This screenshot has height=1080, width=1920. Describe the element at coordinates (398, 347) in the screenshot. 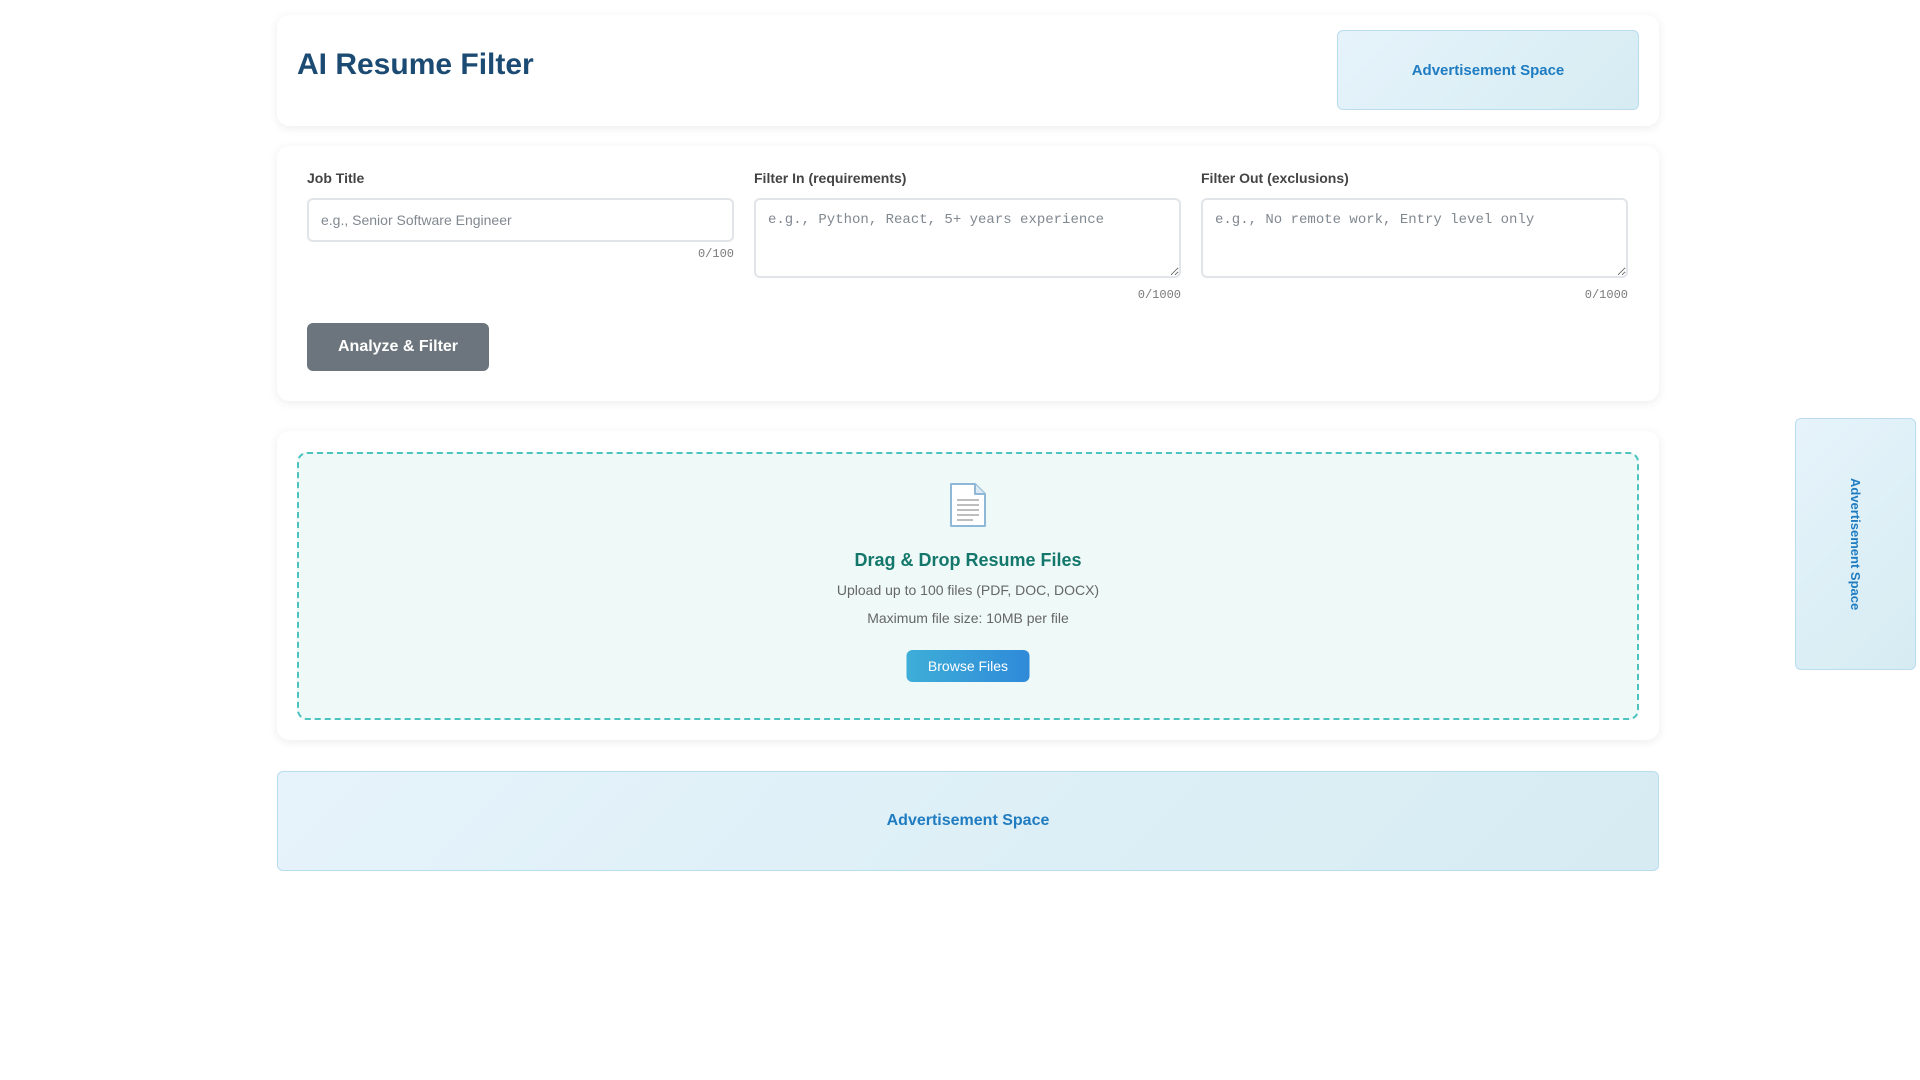

I see `analyze-filter-button: Analyze & Filter` at that location.